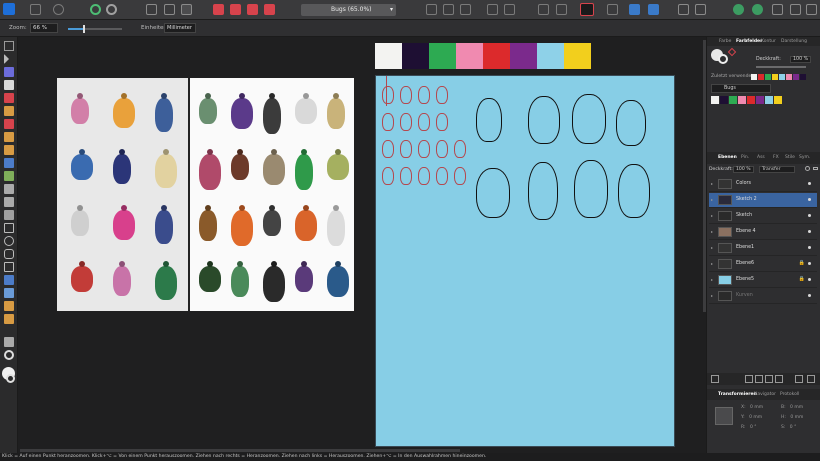  Describe the element at coordinates (9, 280) in the screenshot. I see `text-tool-icon` at that location.